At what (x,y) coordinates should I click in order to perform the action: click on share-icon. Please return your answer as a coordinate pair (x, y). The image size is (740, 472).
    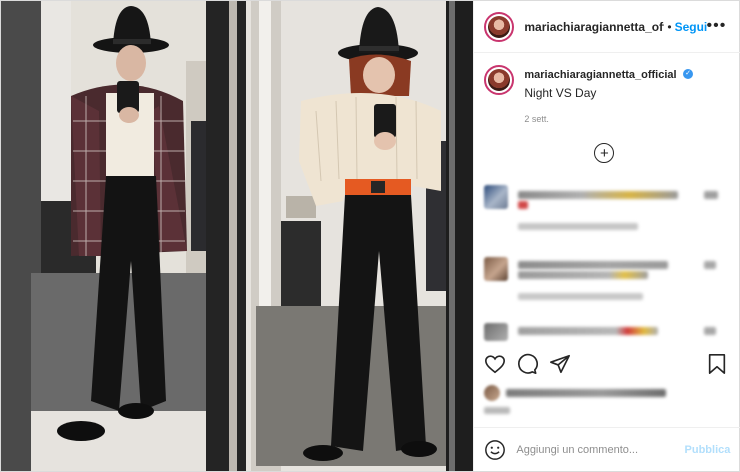
    Looking at the image, I should click on (560, 364).